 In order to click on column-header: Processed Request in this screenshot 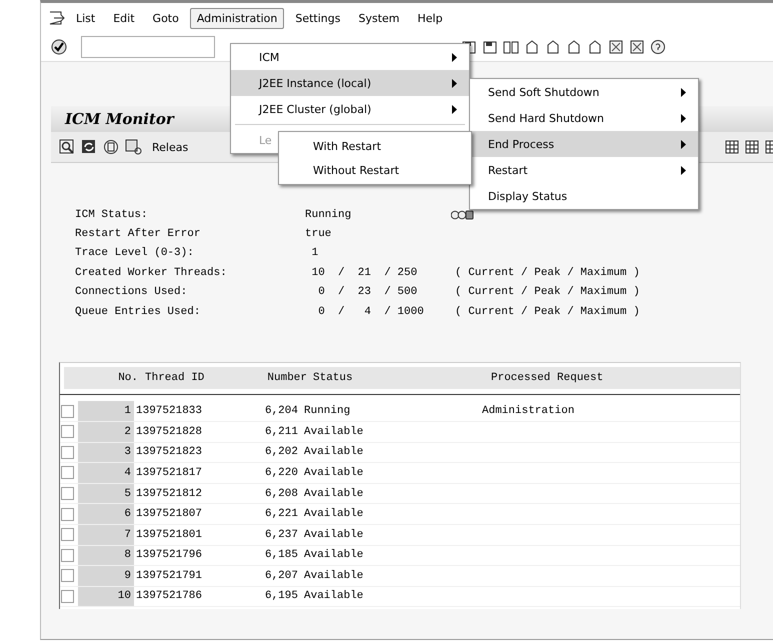, I will do `click(547, 378)`.